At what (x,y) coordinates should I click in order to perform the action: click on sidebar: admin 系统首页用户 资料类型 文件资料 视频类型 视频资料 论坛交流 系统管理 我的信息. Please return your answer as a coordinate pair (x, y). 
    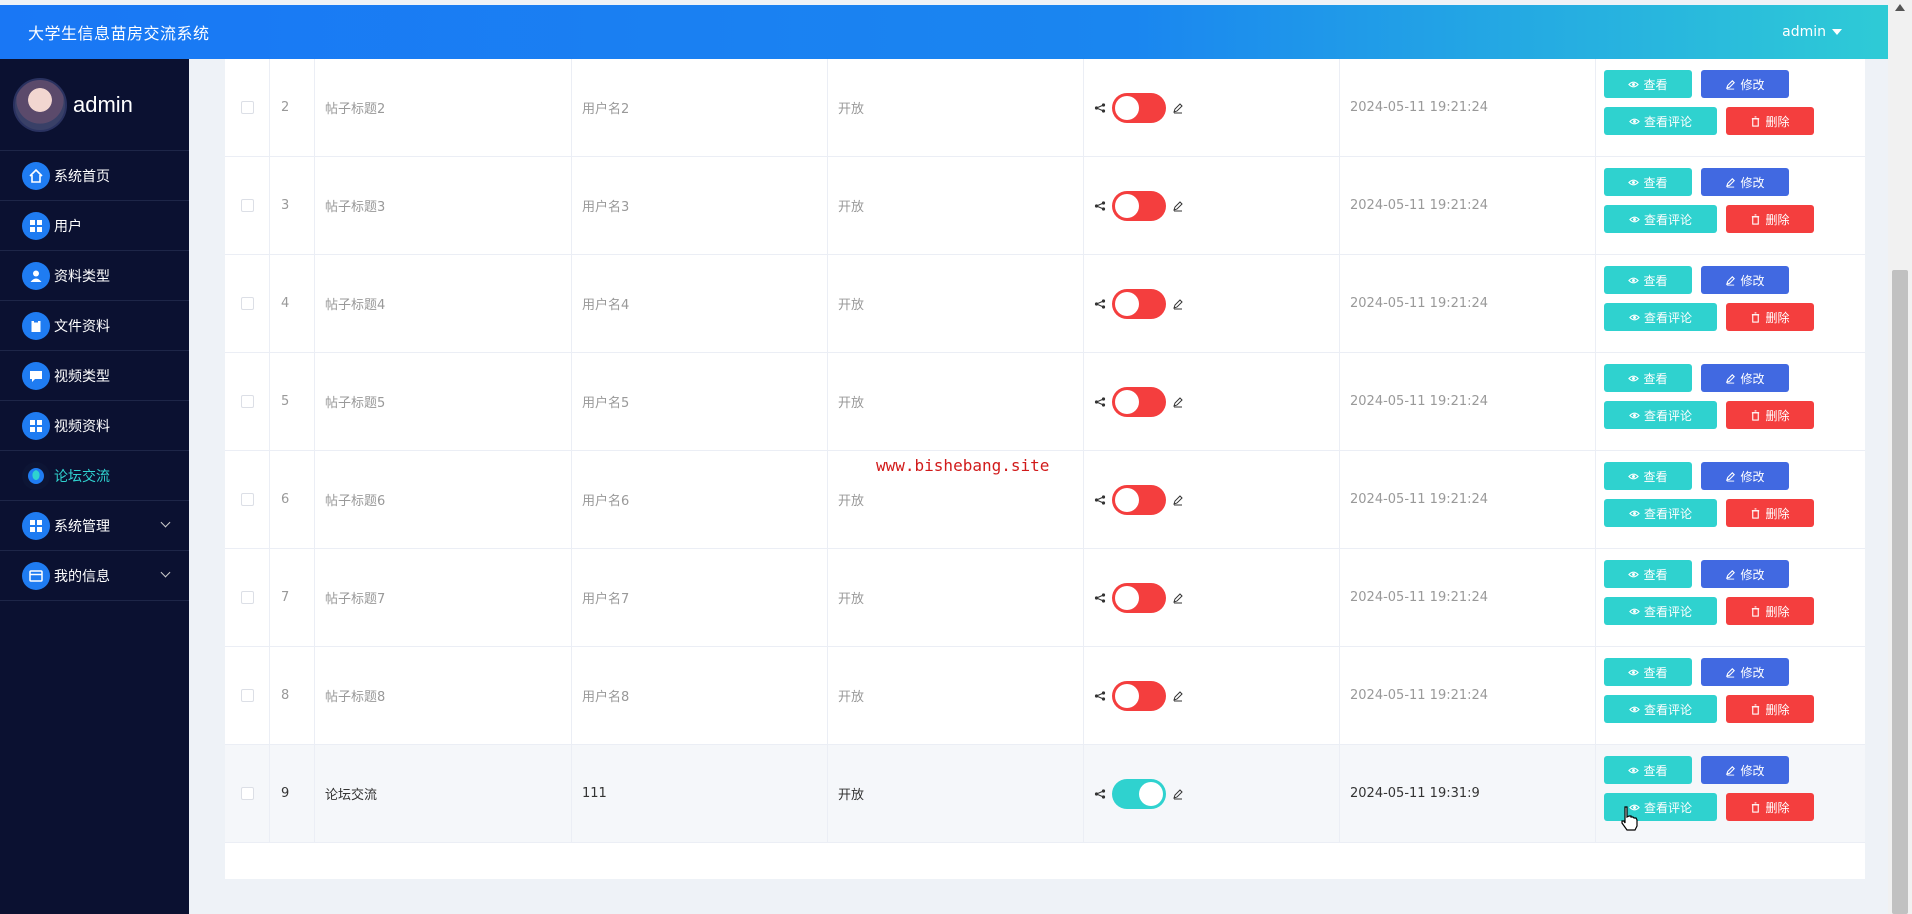
    Looking at the image, I should click on (94, 486).